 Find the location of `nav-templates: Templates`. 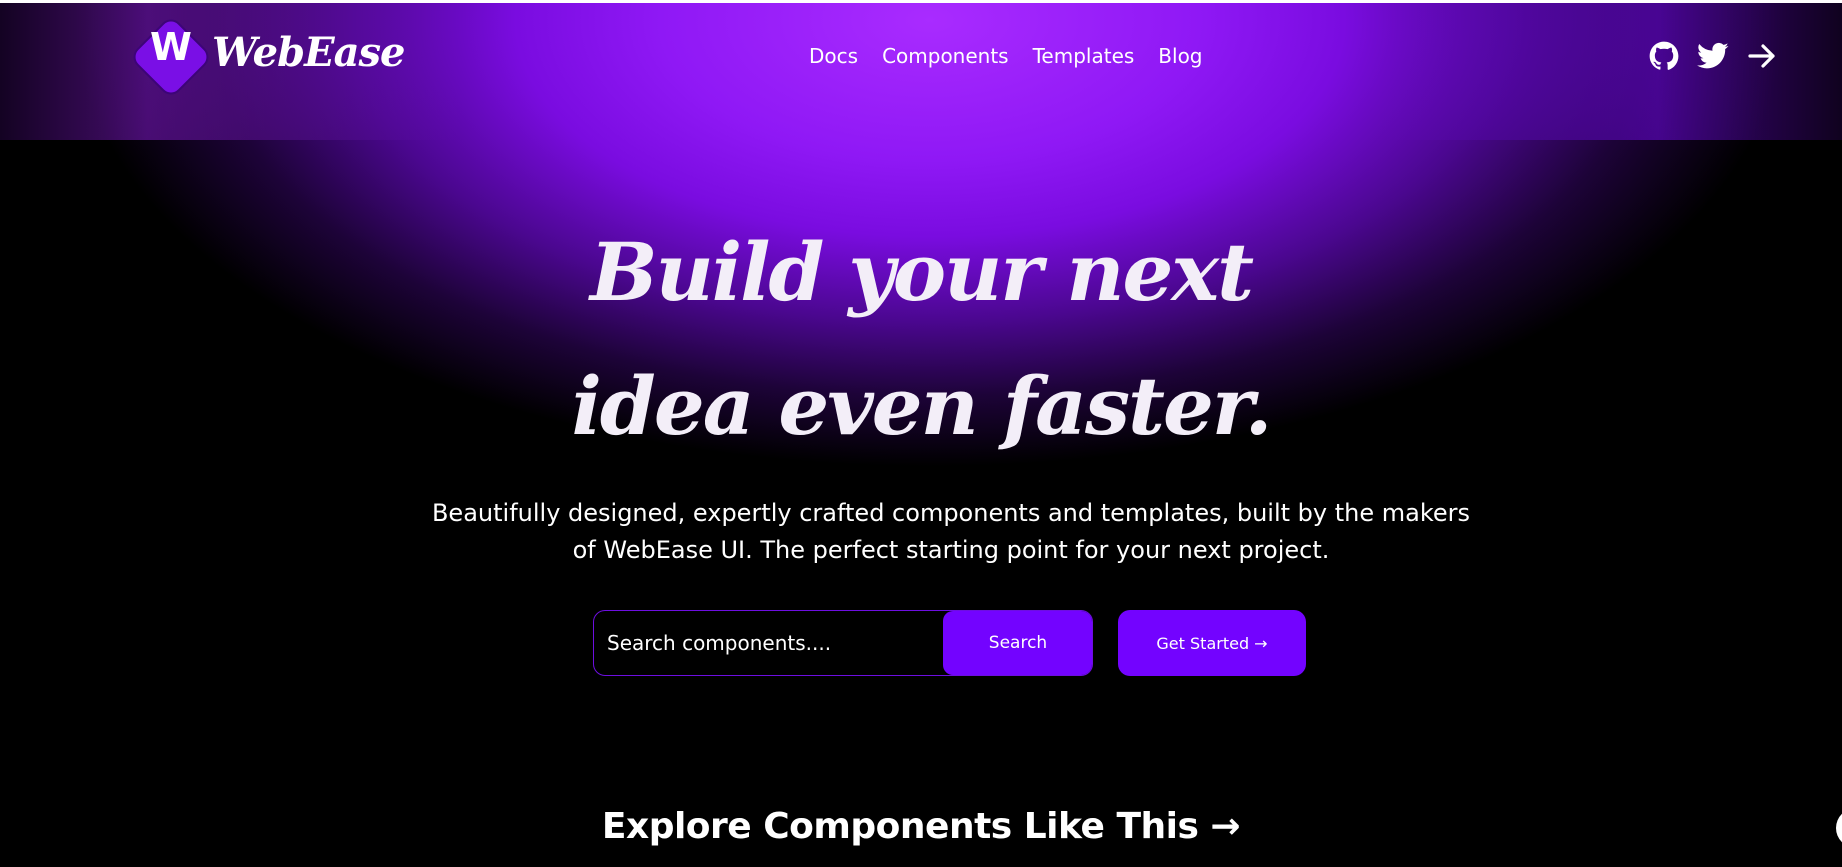

nav-templates: Templates is located at coordinates (1084, 56).